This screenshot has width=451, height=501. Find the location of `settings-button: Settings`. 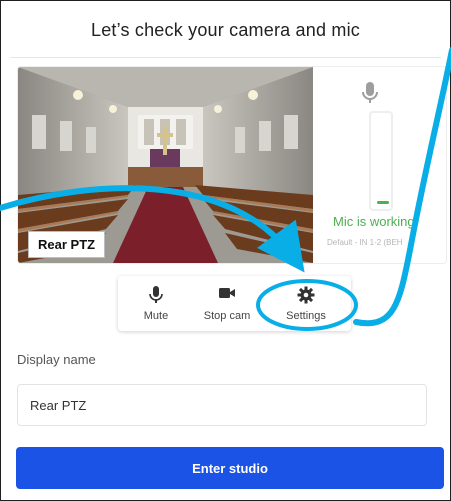

settings-button: Settings is located at coordinates (306, 303).